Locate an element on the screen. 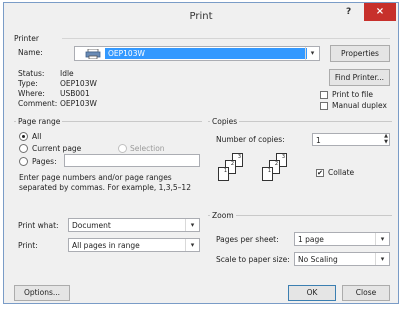 The image size is (402, 309). where-label: Where: is located at coordinates (31, 93).